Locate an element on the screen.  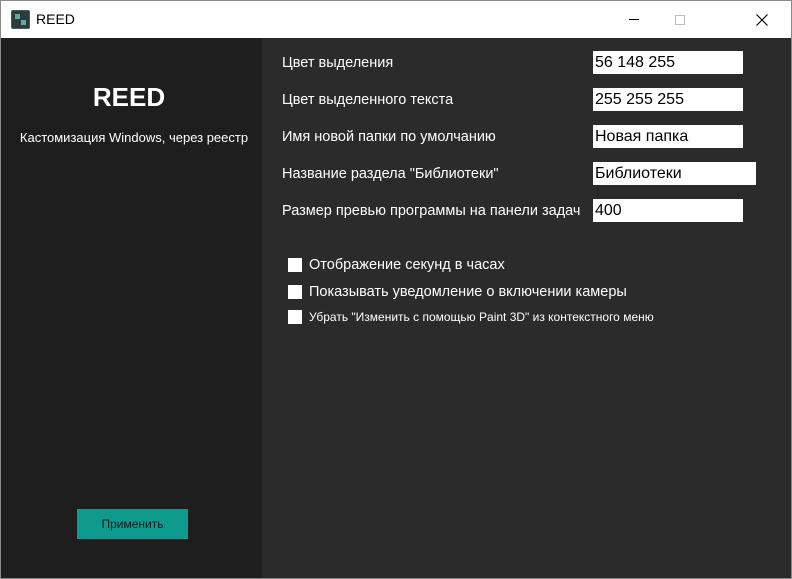
apply-button: Применить is located at coordinates (132, 524).